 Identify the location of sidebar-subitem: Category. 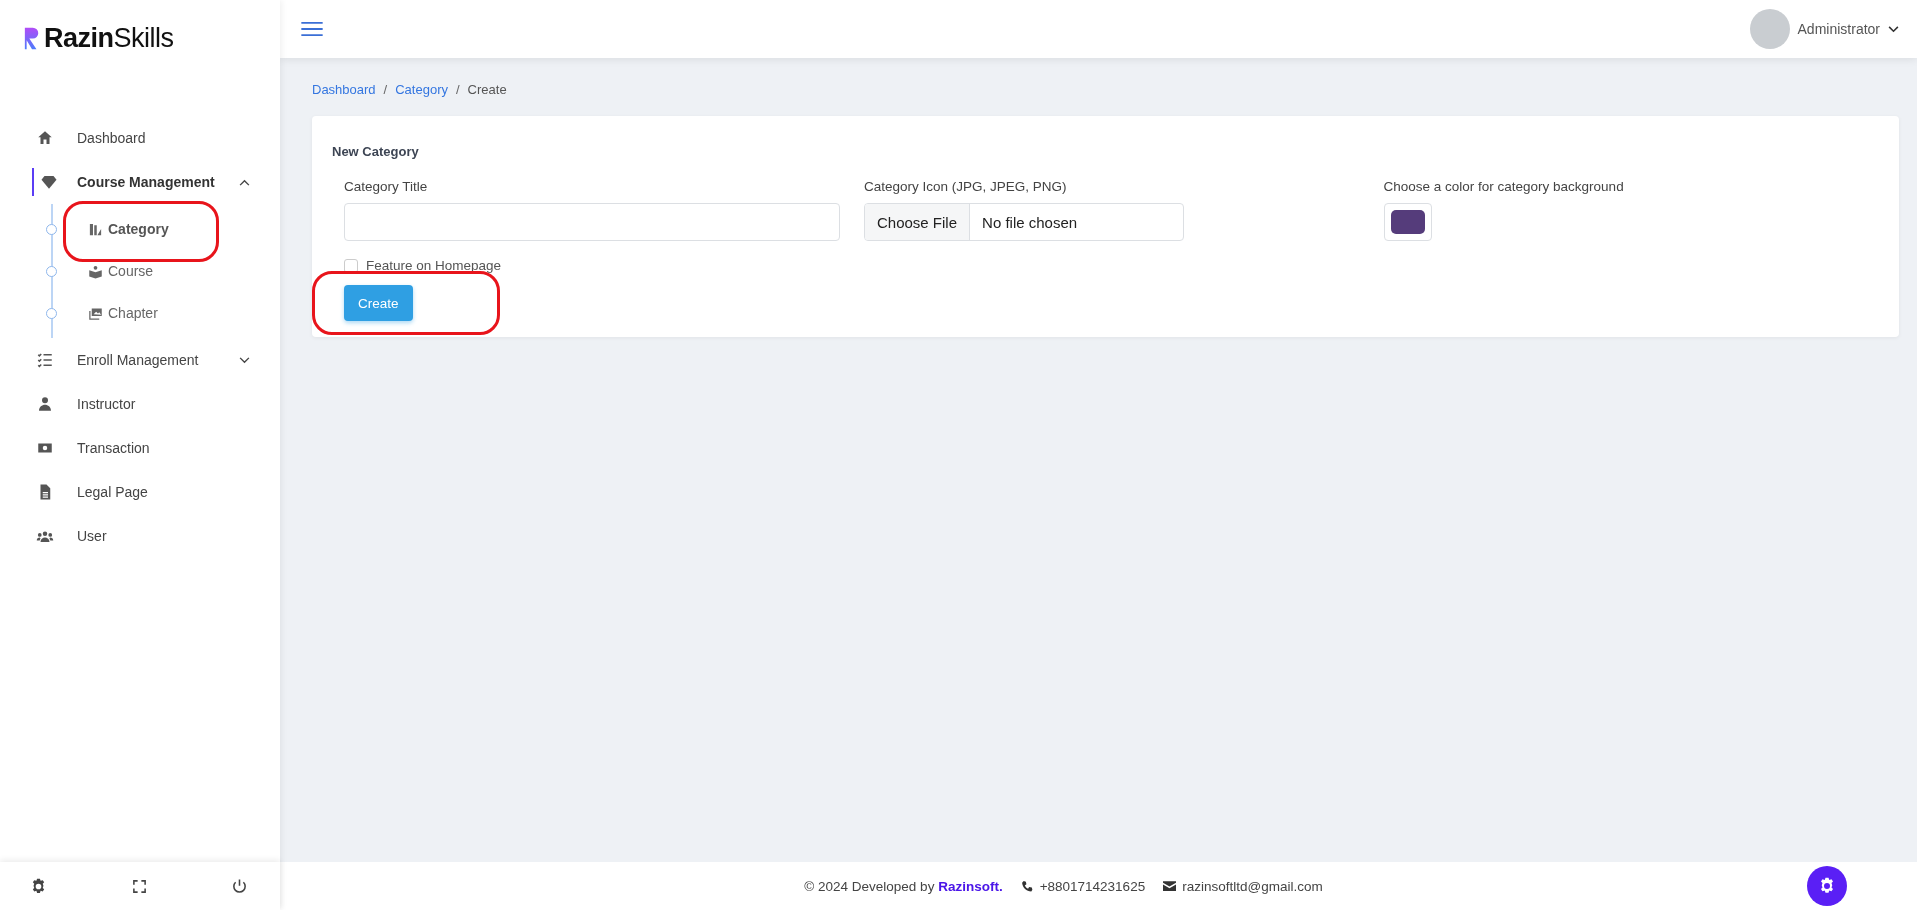
(107, 229).